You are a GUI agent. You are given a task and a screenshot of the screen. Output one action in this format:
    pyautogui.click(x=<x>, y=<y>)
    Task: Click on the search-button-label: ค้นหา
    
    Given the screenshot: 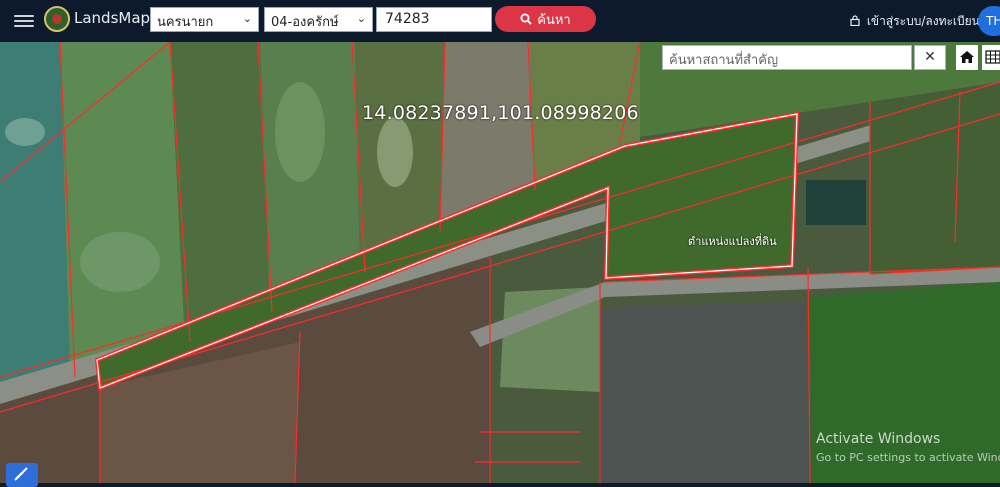 What is the action you would take?
    pyautogui.click(x=554, y=20)
    